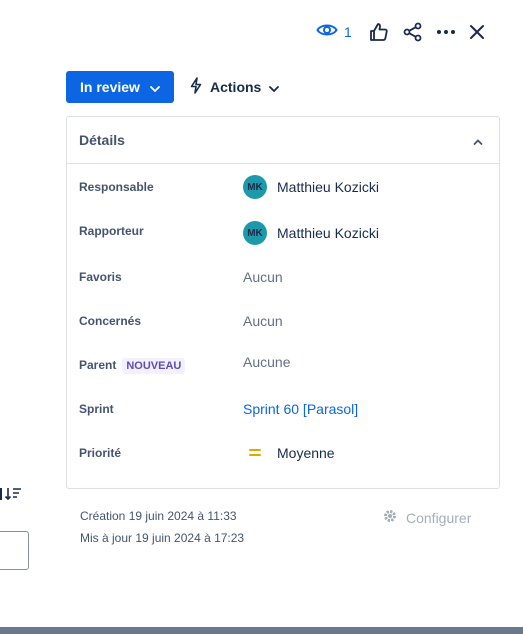 Image resolution: width=523 pixels, height=634 pixels. Describe the element at coordinates (162, 538) in the screenshot. I see `updated-date: Mis à jour 19 juin 2024 à 17:23` at that location.